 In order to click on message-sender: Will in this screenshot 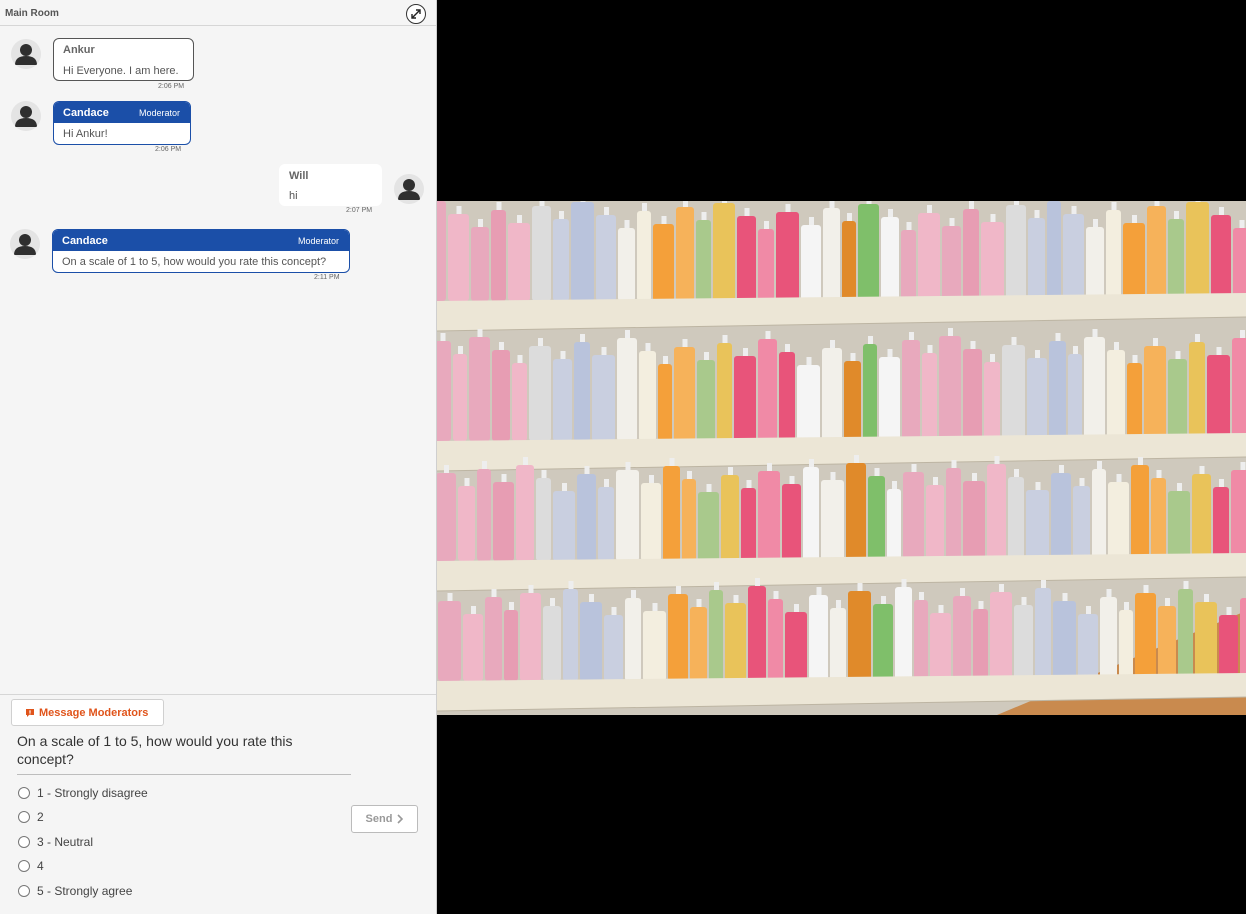, I will do `click(299, 176)`.